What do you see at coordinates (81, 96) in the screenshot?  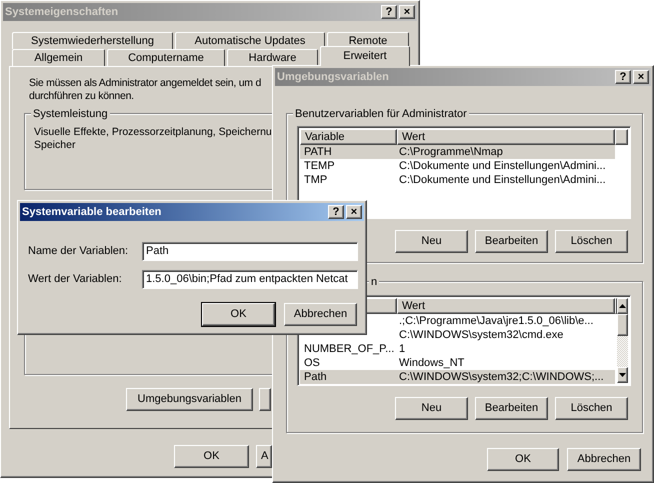 I see `notice-text: durchführen zu können.` at bounding box center [81, 96].